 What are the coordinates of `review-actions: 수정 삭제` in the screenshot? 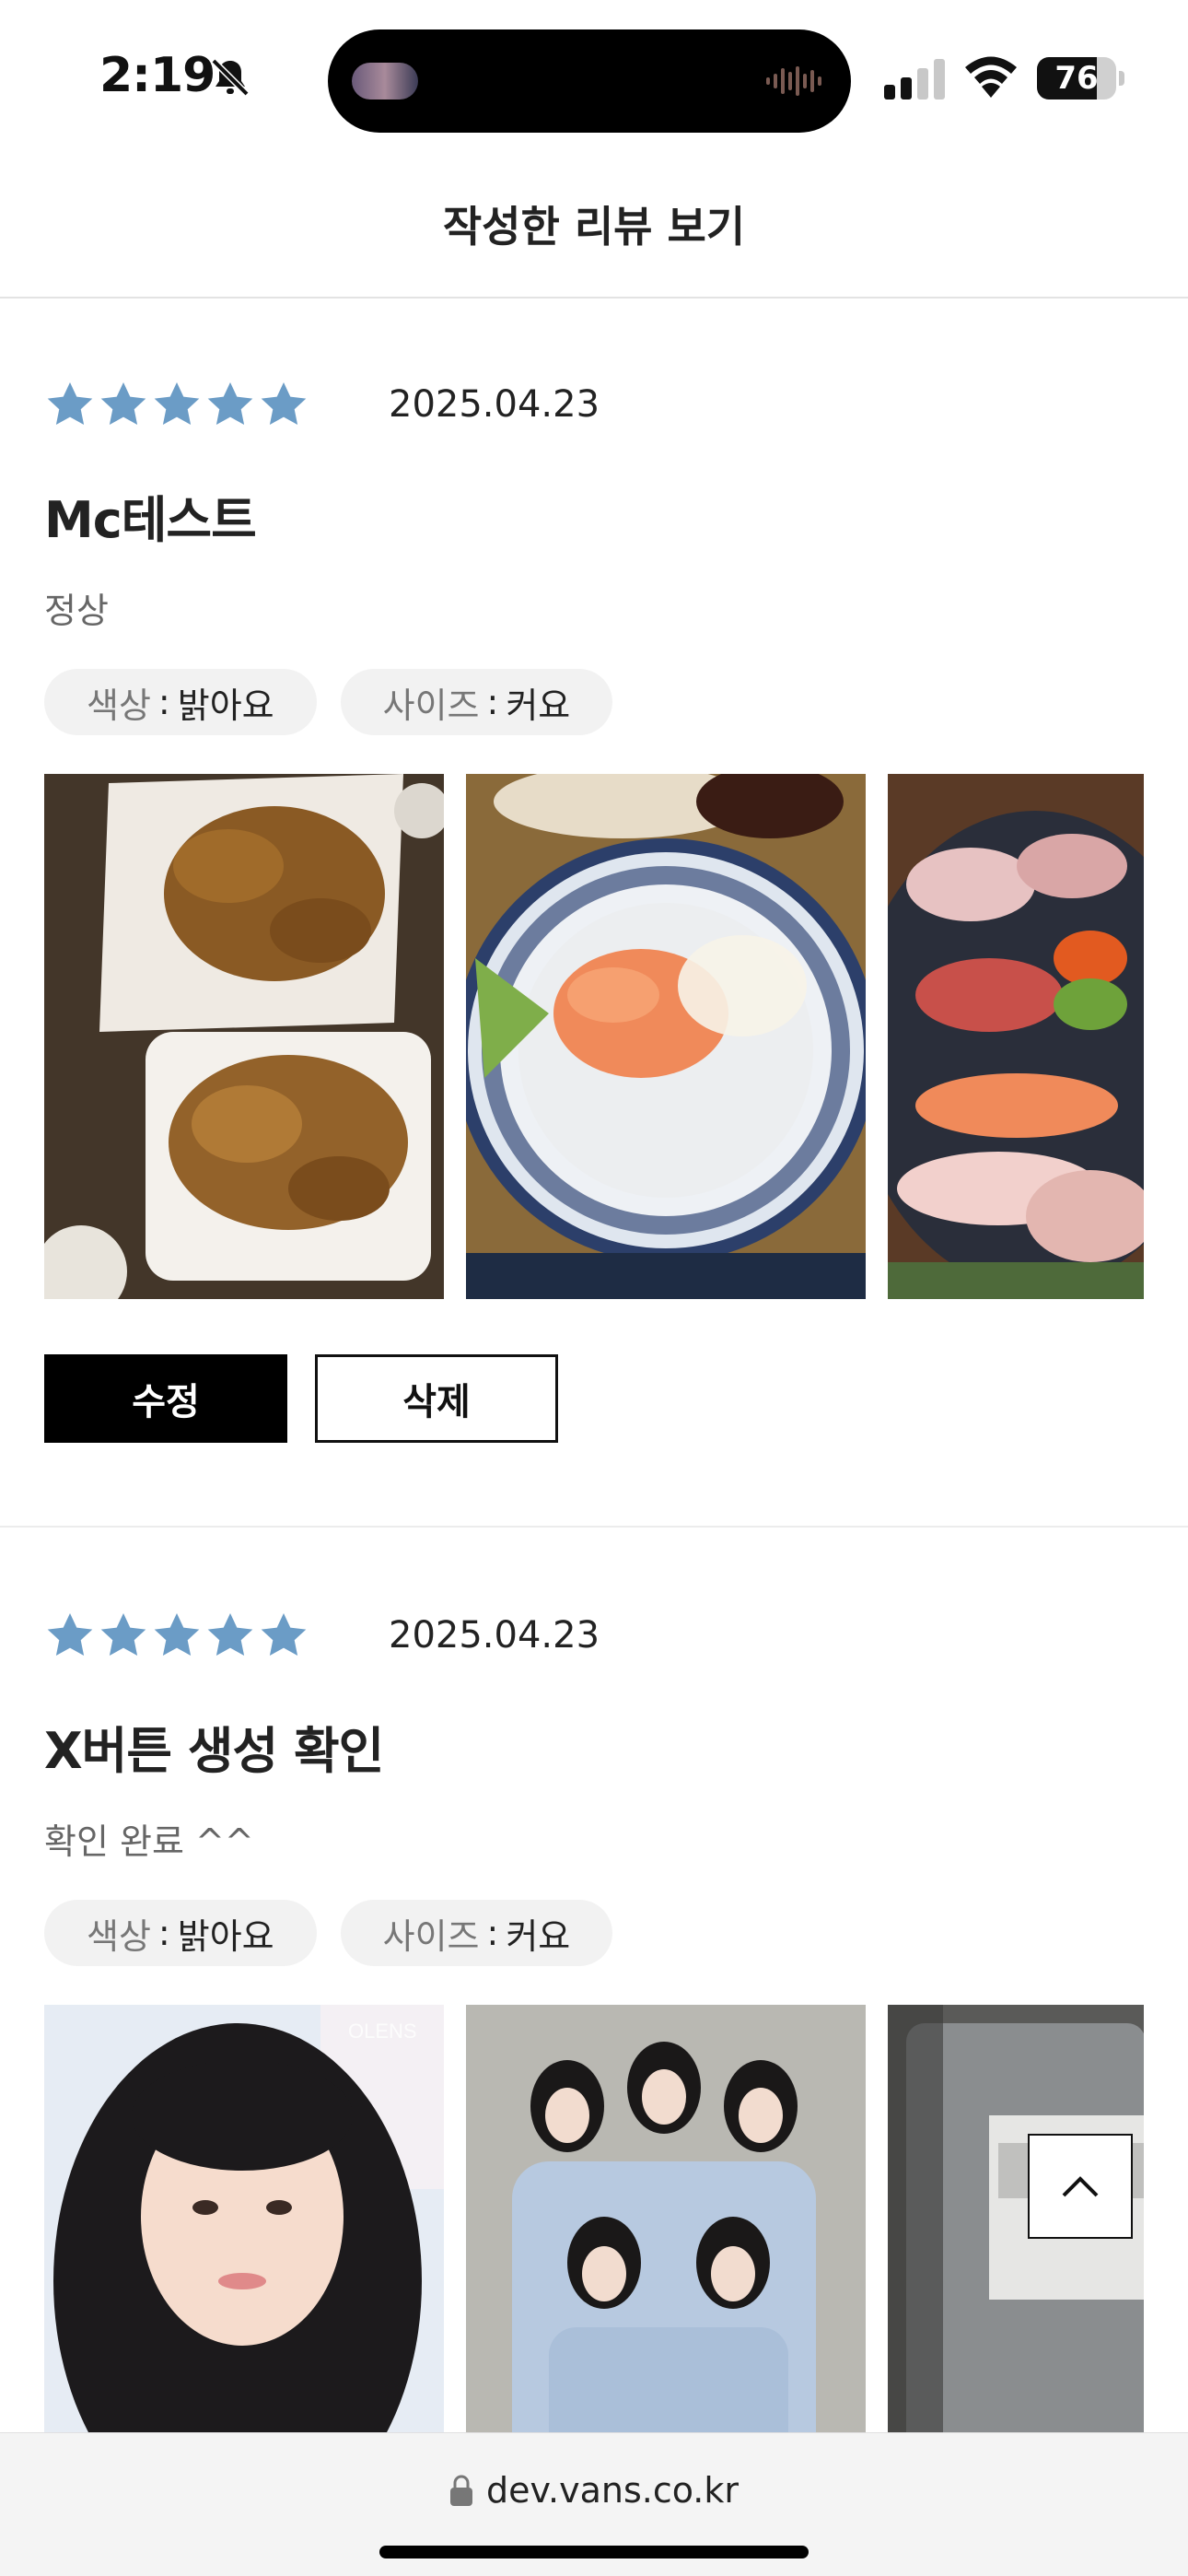 It's located at (301, 1398).